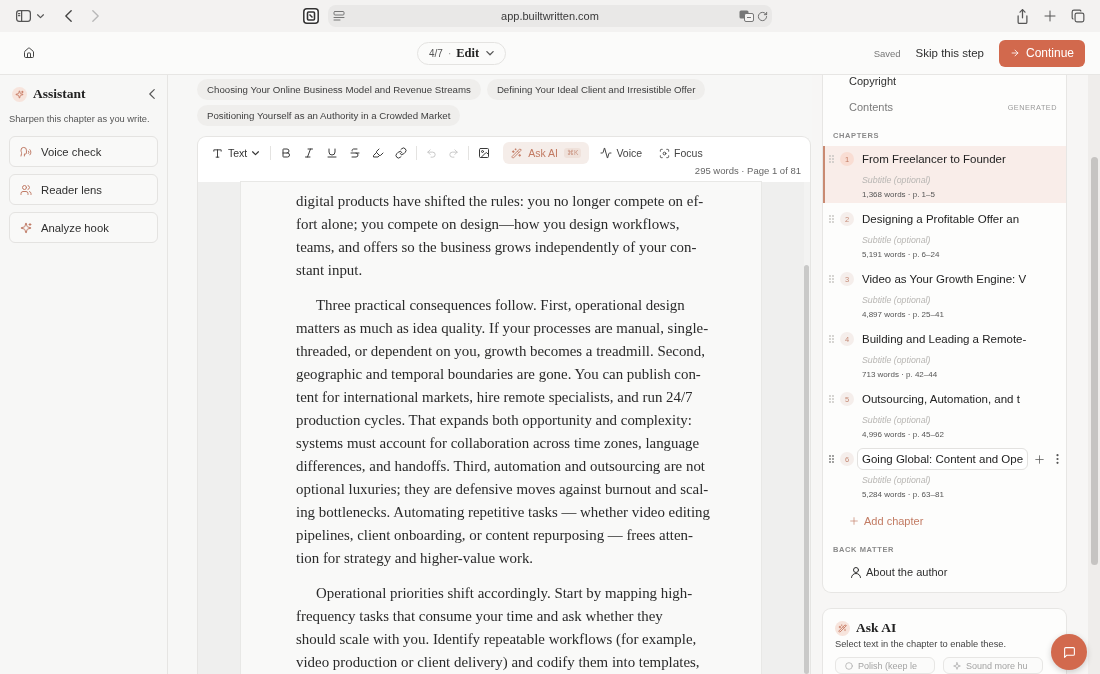 This screenshot has height=674, width=1100. Describe the element at coordinates (329, 115) in the screenshot. I see `chapter-tab: Positioning Yourself as an Authority in a Crowded Market` at that location.